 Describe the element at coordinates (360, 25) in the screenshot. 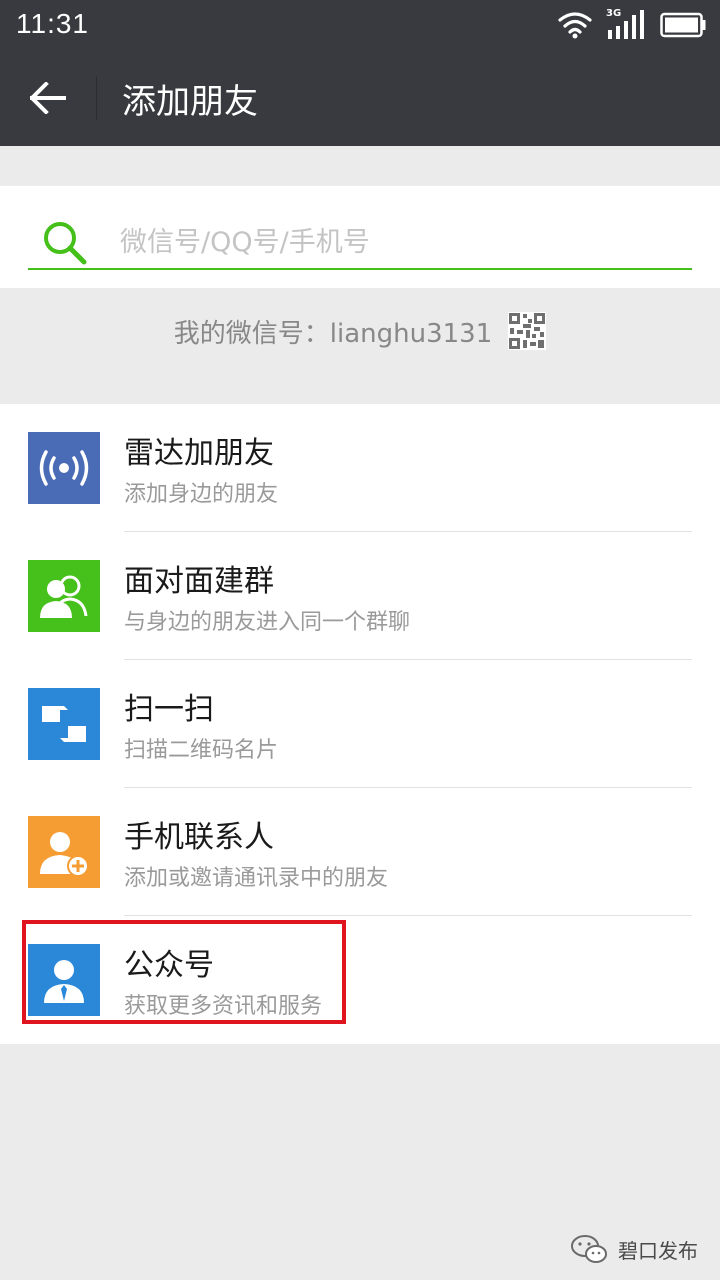

I see `status-bar: 11:31 3G` at that location.